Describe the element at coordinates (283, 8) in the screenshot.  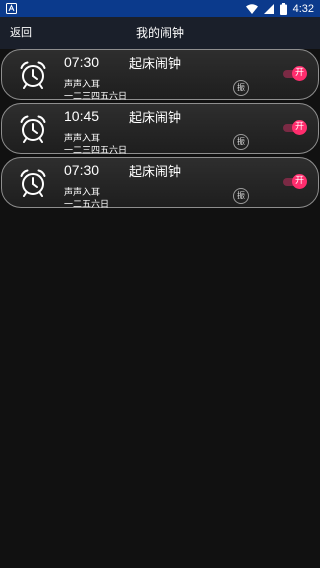
I see `battery-icon` at that location.